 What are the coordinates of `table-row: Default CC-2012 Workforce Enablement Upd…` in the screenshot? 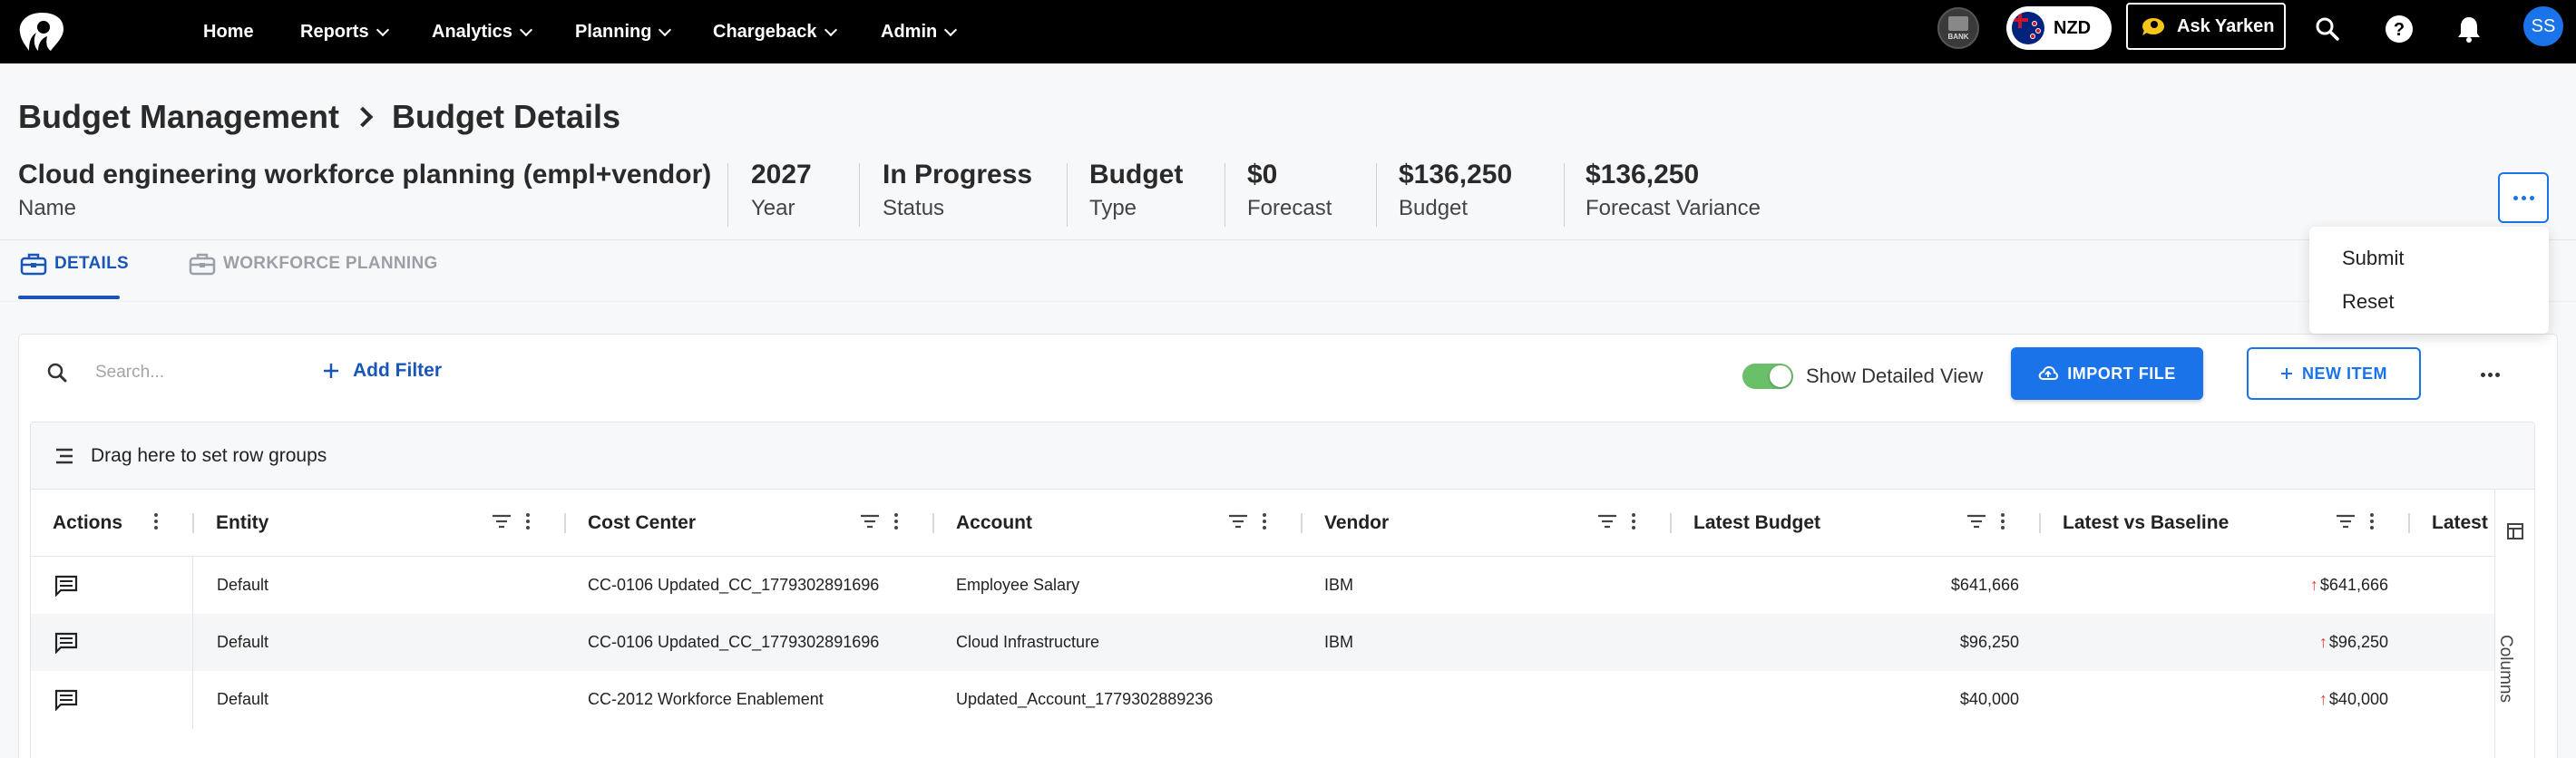 It's located at (1272, 699).